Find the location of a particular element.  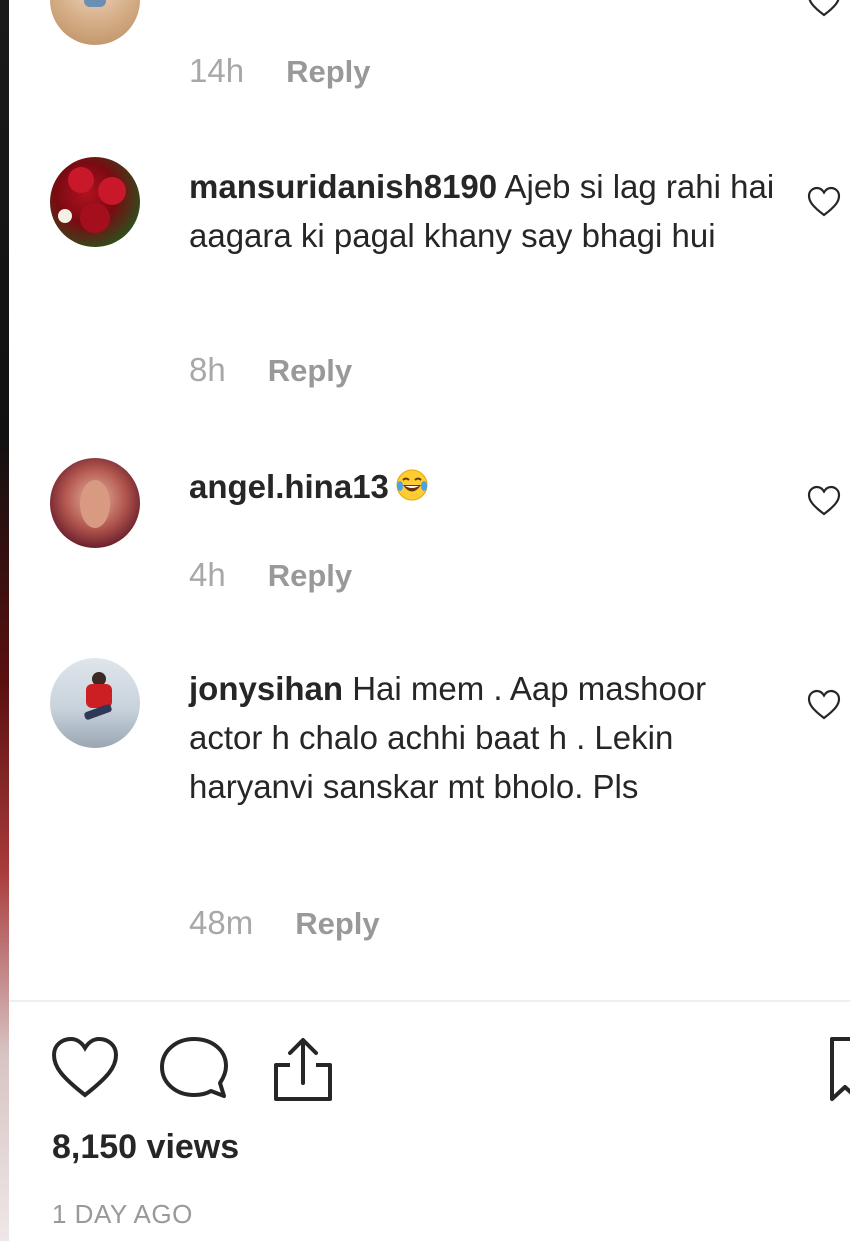

comment-username: mansuridanish8190 is located at coordinates (343, 186).